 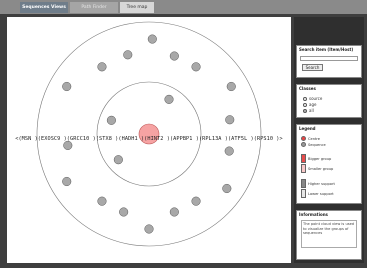 What do you see at coordinates (94, 7) in the screenshot?
I see `tab-path-finder: Path Finder` at bounding box center [94, 7].